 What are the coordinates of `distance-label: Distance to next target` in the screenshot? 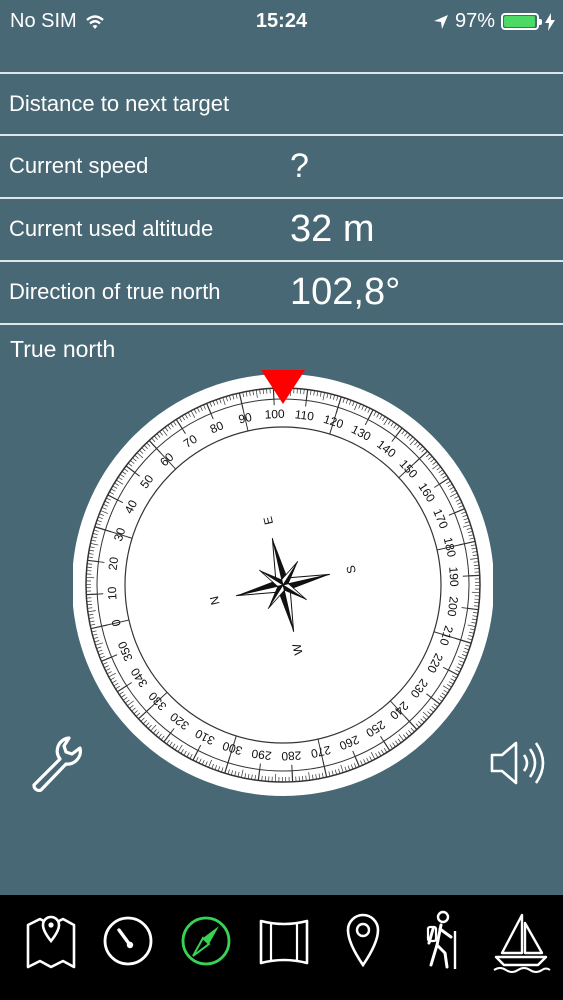 It's located at (119, 103).